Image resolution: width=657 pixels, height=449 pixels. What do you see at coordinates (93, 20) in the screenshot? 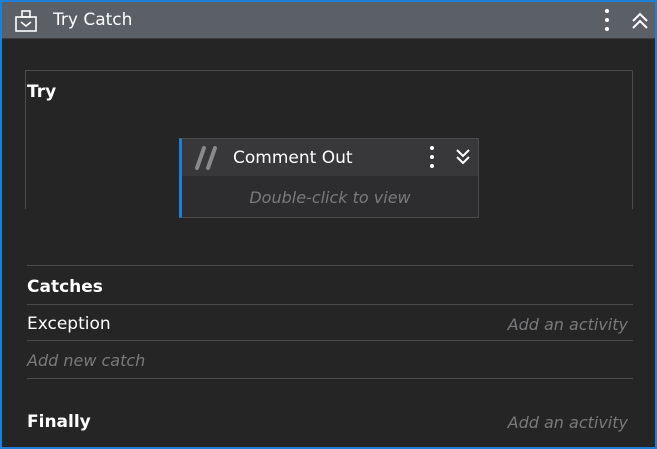
I see `activity-title: Try Catch` at bounding box center [93, 20].